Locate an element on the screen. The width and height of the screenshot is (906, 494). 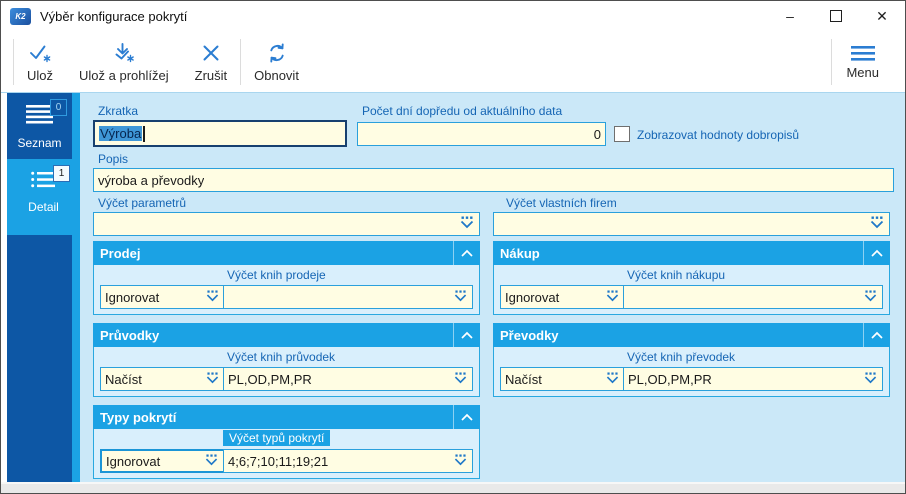
group-prodej: Prodej Ignorovat Výčet knih prodeje is located at coordinates (286, 278).